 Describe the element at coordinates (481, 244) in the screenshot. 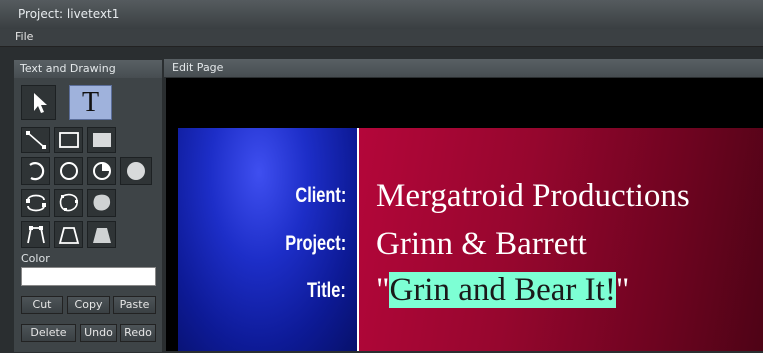

I see `project-value: Grinn & Barrett` at that location.